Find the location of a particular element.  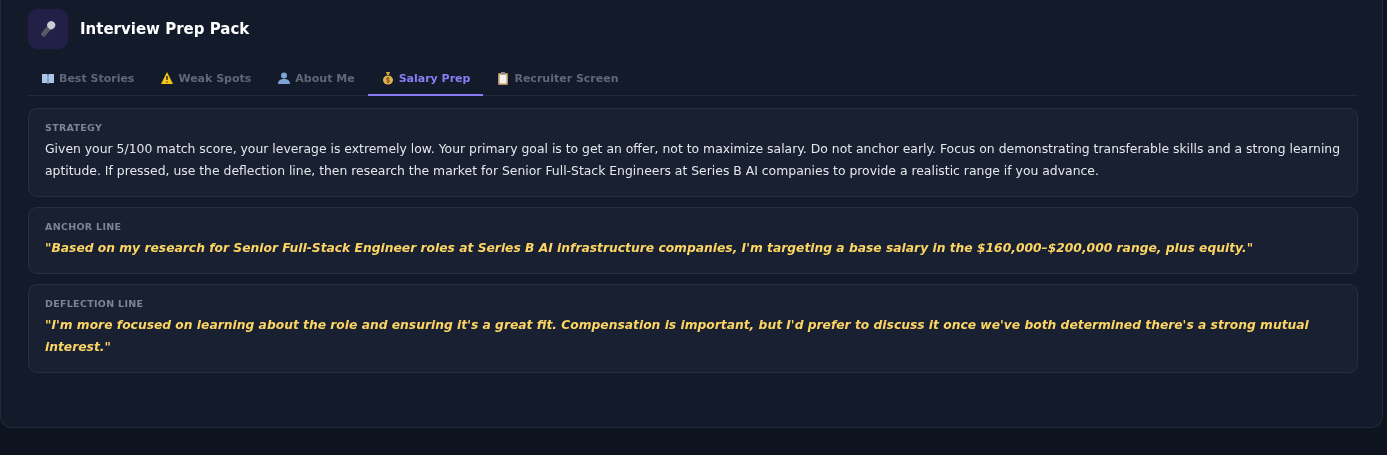

tab: Weak Spots is located at coordinates (206, 80).